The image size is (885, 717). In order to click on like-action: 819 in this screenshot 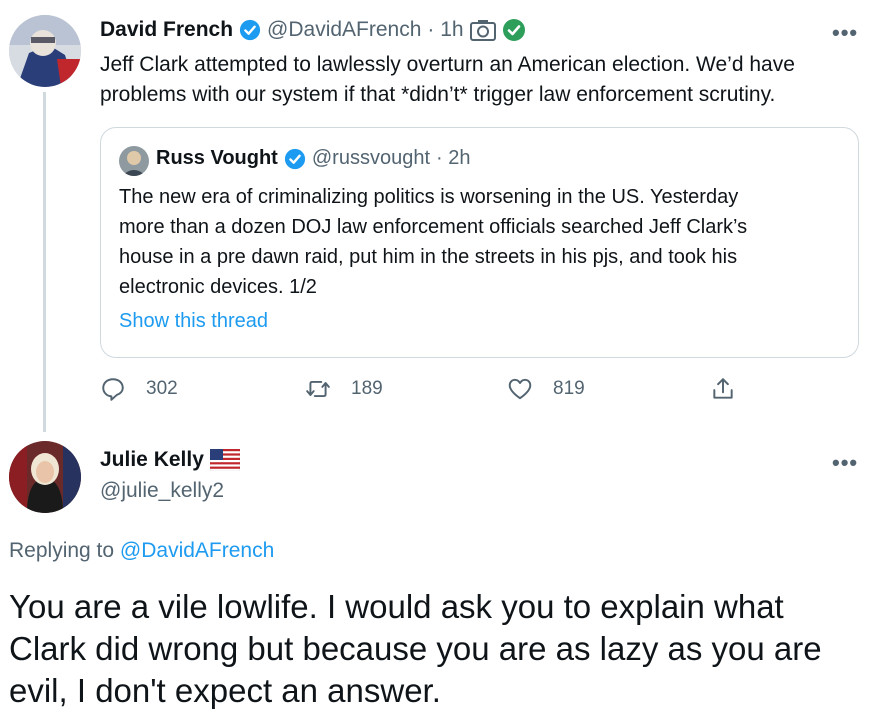, I will do `click(546, 389)`.